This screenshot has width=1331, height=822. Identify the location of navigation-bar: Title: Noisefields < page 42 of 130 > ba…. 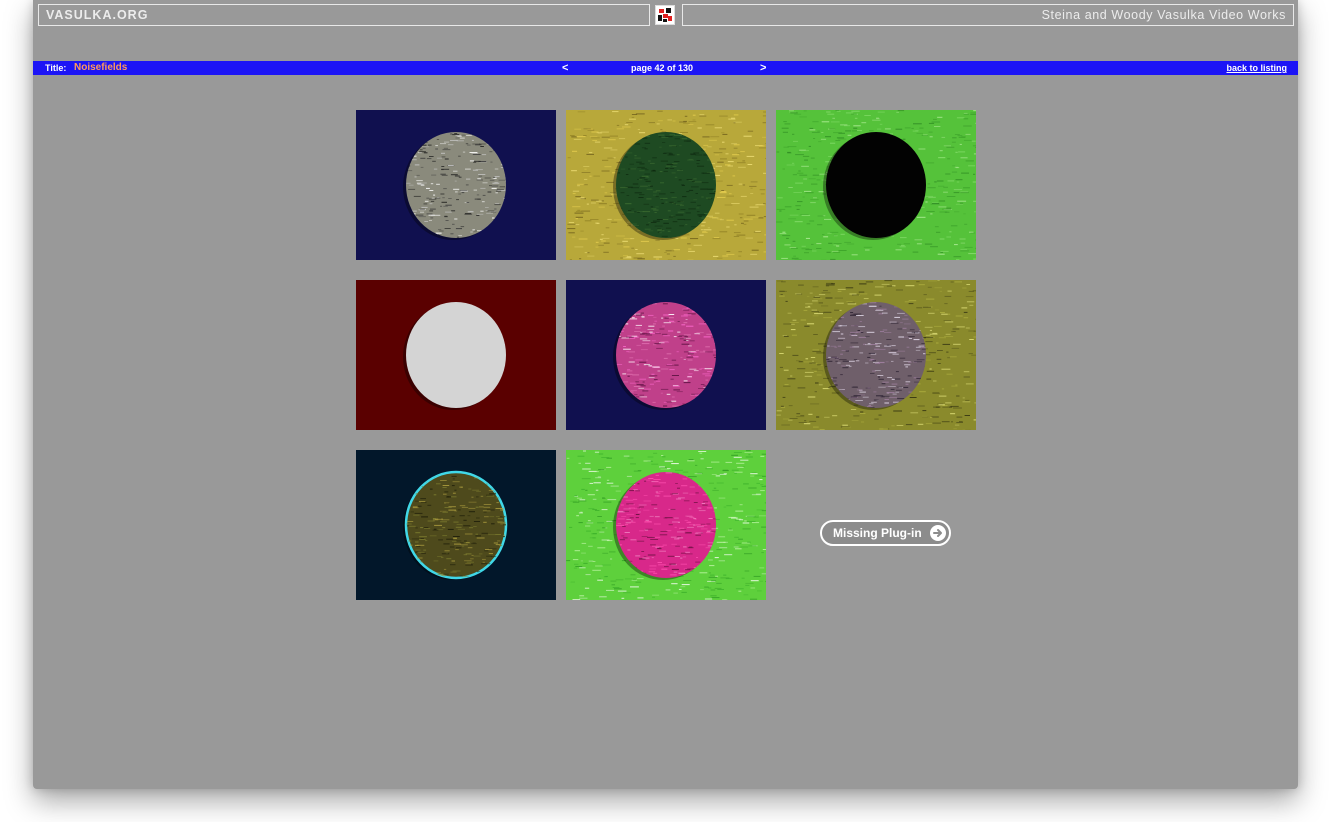
(665, 68).